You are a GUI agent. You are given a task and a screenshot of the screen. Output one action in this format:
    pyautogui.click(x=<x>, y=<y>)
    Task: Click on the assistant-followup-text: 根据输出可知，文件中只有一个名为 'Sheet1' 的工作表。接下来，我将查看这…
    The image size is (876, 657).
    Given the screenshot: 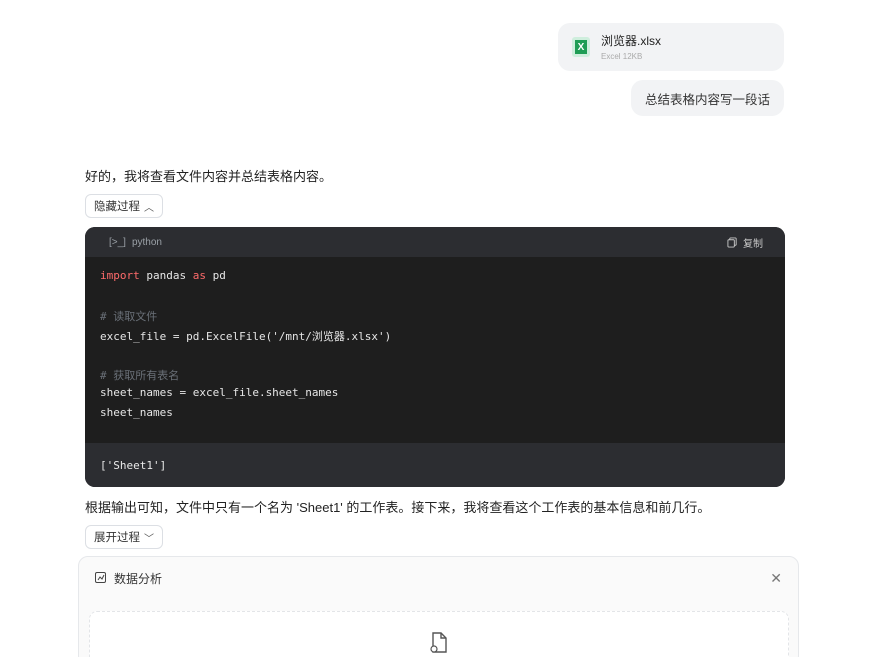 What is the action you would take?
    pyautogui.click(x=398, y=507)
    